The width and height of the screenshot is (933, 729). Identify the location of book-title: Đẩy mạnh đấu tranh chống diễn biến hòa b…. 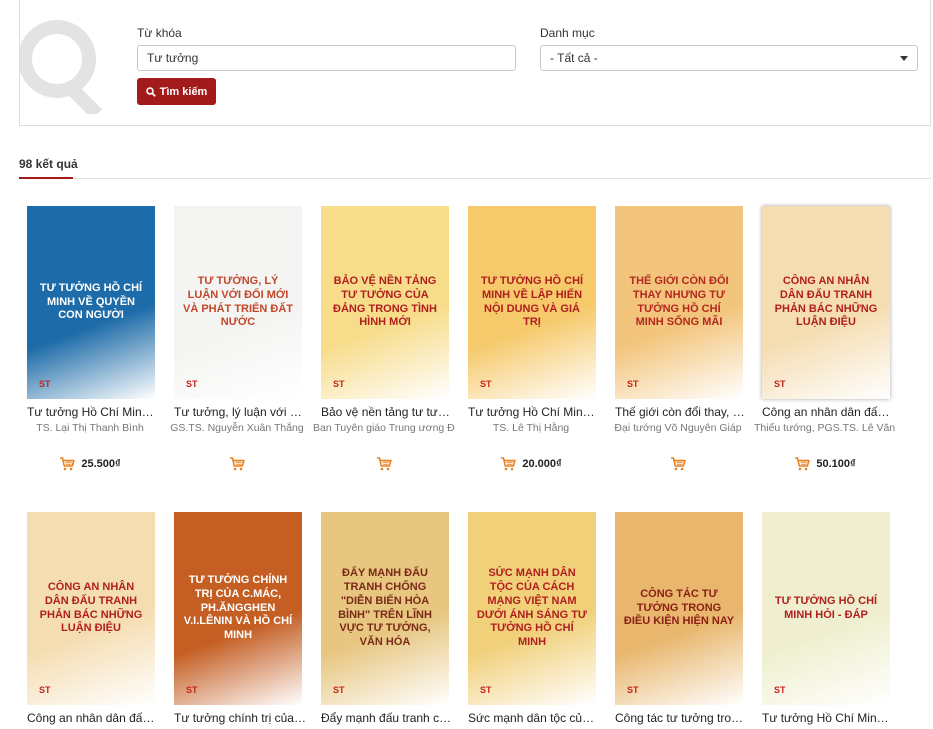
(387, 718).